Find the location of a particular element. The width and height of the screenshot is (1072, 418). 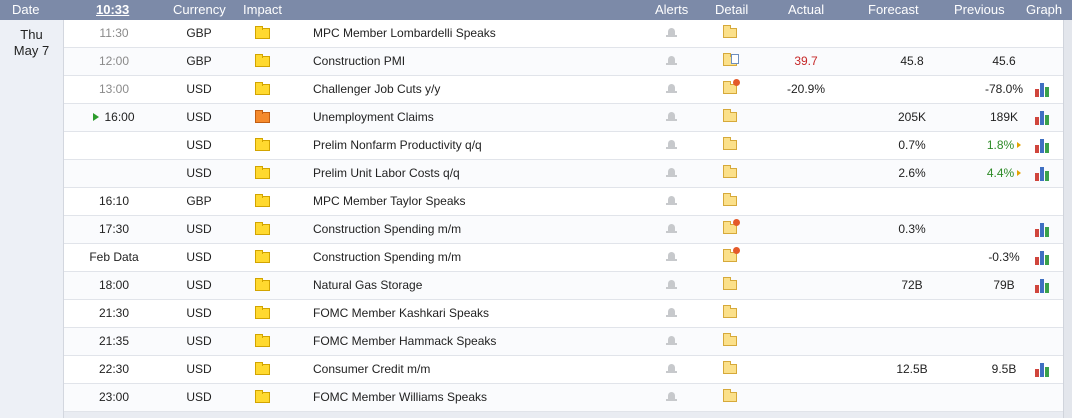

event-forecast: 45.8 is located at coordinates (912, 61).